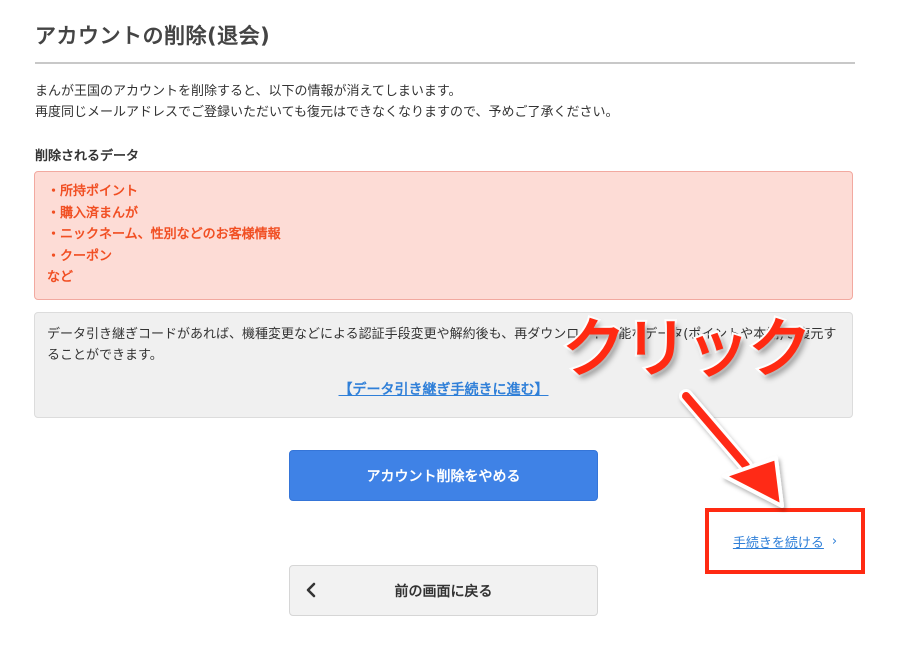 The image size is (900, 655). I want to click on page-title: アカウントの削除(退会), so click(445, 42).